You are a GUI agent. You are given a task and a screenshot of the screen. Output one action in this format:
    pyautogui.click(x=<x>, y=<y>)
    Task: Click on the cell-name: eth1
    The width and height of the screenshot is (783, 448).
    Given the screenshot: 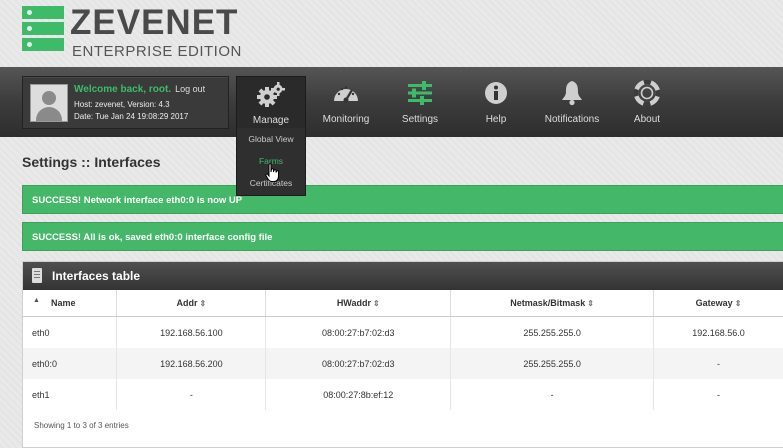 What is the action you would take?
    pyautogui.click(x=70, y=394)
    